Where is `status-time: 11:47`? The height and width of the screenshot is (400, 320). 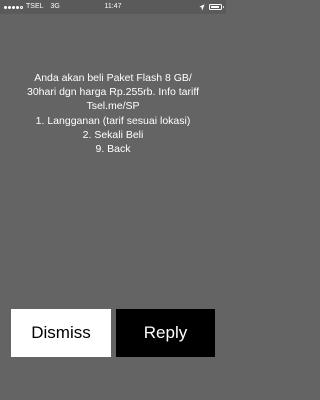
status-time: 11:47 is located at coordinates (113, 6).